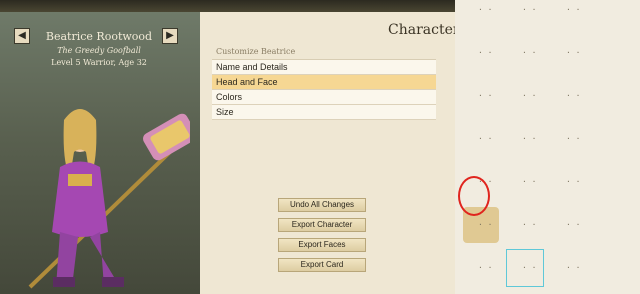  Describe the element at coordinates (99, 36) in the screenshot. I see `hero-name: Beatrice Rootwood` at that location.